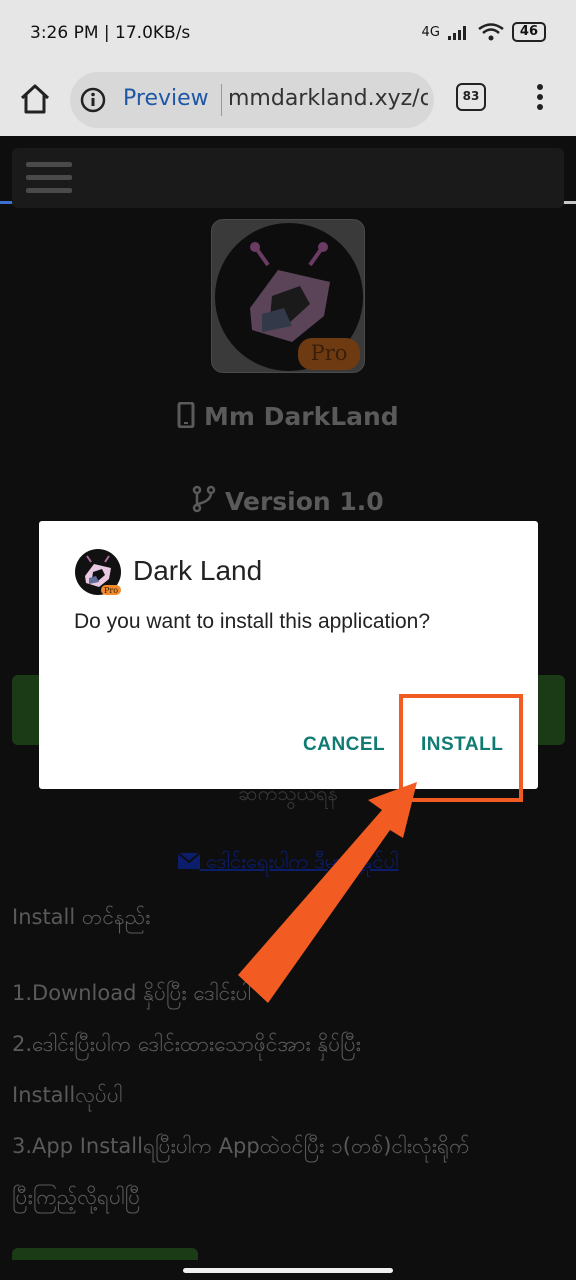 This screenshot has width=576, height=1280. Describe the element at coordinates (540, 97) in the screenshot. I see `more-options-icon` at that location.